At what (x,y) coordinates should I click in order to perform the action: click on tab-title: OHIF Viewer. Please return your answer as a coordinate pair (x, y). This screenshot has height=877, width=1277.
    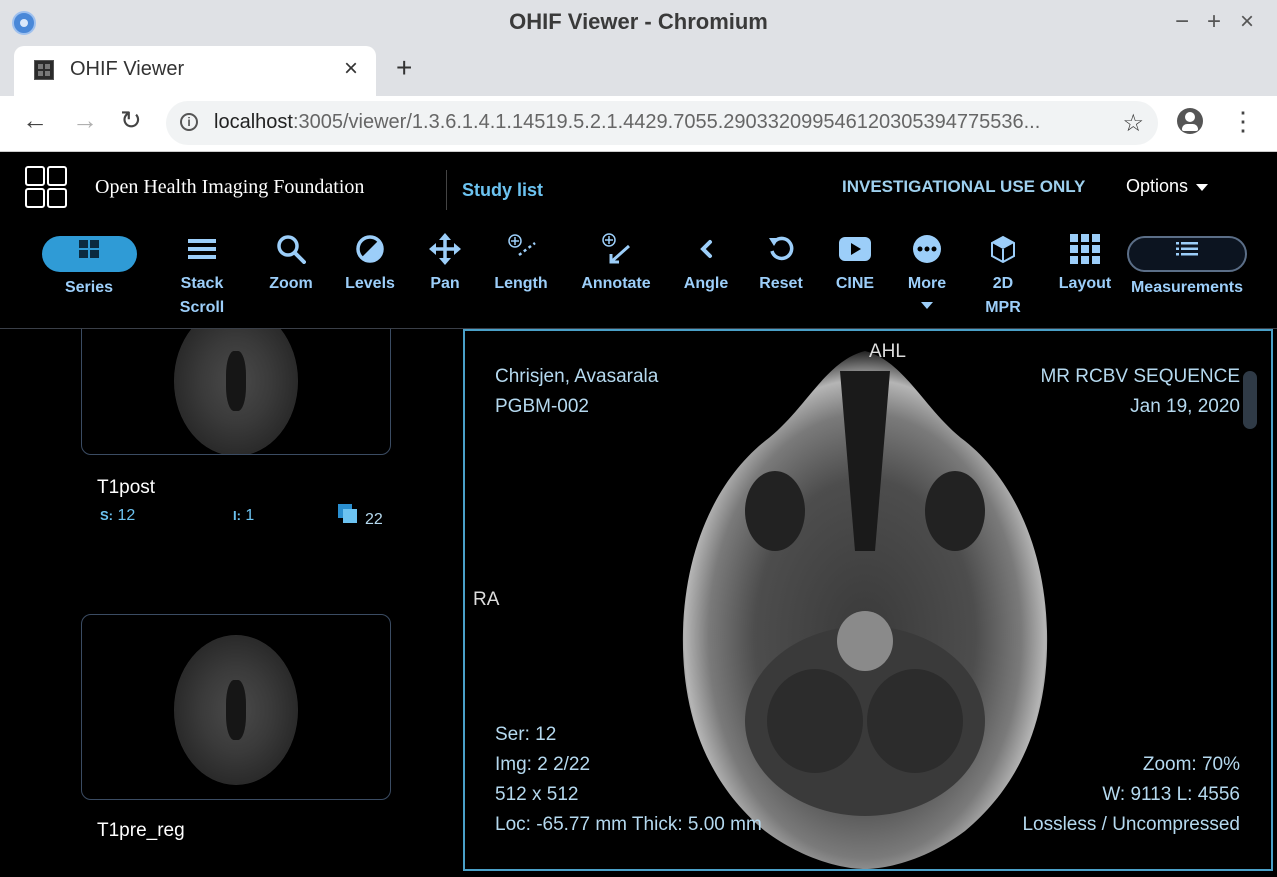
    Looking at the image, I should click on (127, 69).